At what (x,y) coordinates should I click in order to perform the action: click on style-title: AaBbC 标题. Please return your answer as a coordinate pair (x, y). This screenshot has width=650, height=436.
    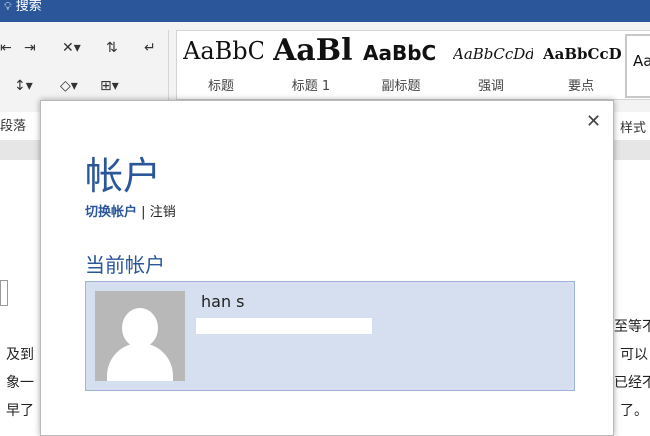
    Looking at the image, I should click on (221, 65).